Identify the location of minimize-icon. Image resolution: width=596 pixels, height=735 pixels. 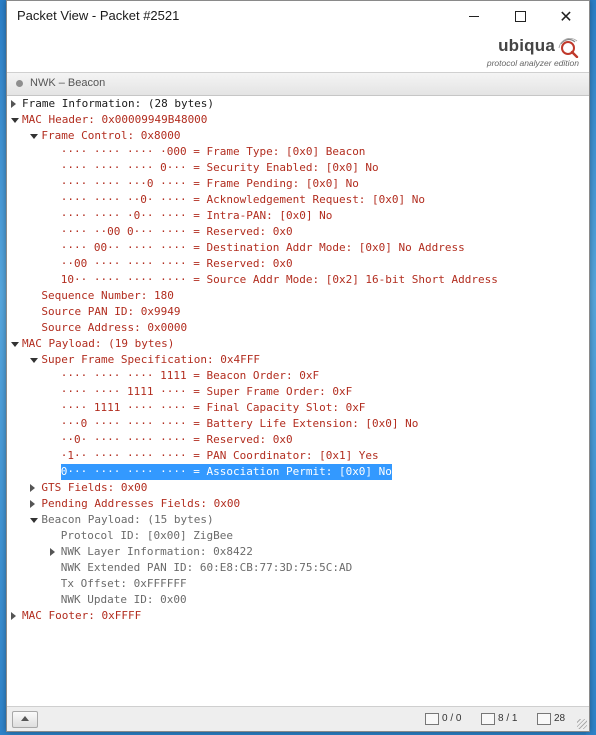
(474, 16).